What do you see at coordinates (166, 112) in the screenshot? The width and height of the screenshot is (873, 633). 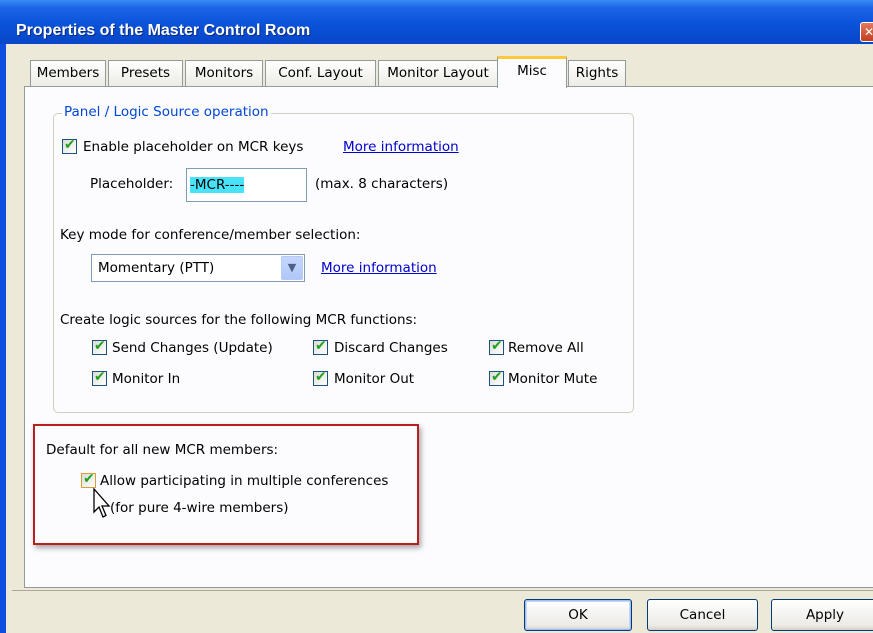 I see `group-title: Panel / Logic Source operation` at bounding box center [166, 112].